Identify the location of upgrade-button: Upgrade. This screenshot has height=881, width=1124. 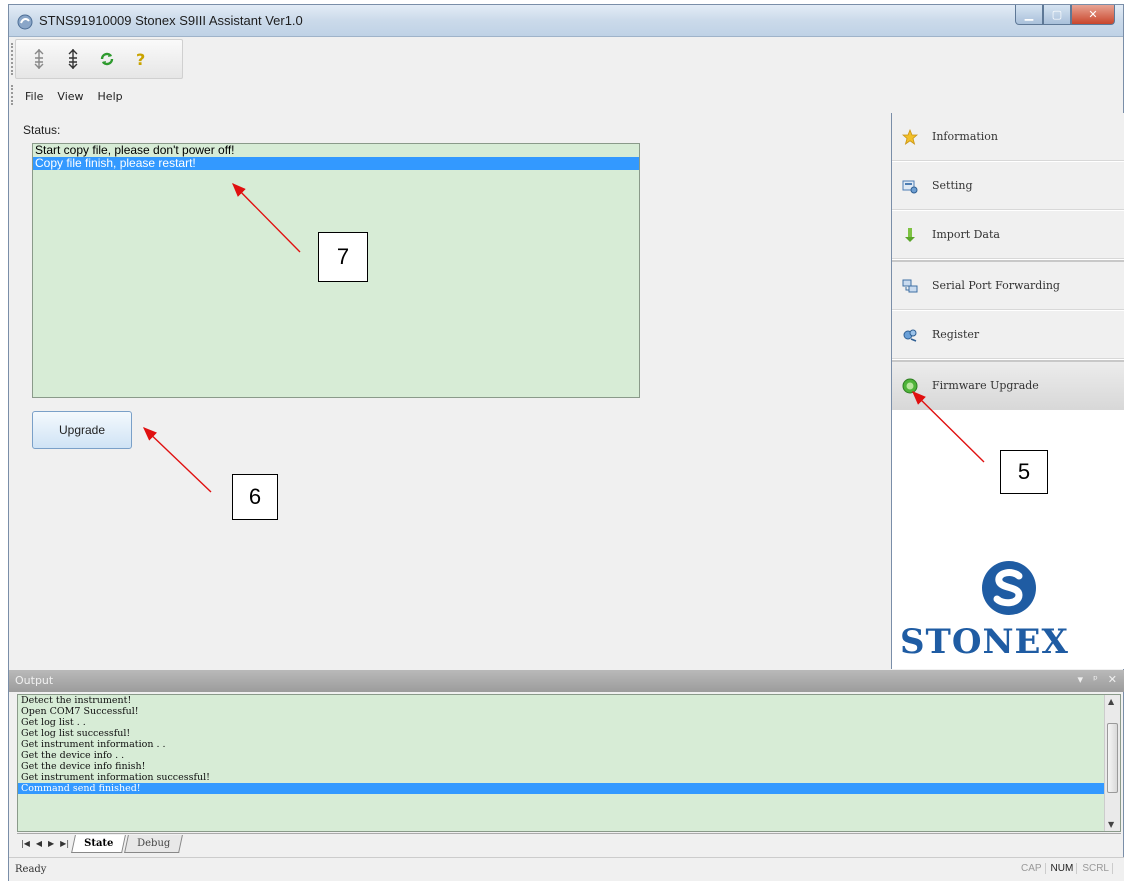
(82, 430).